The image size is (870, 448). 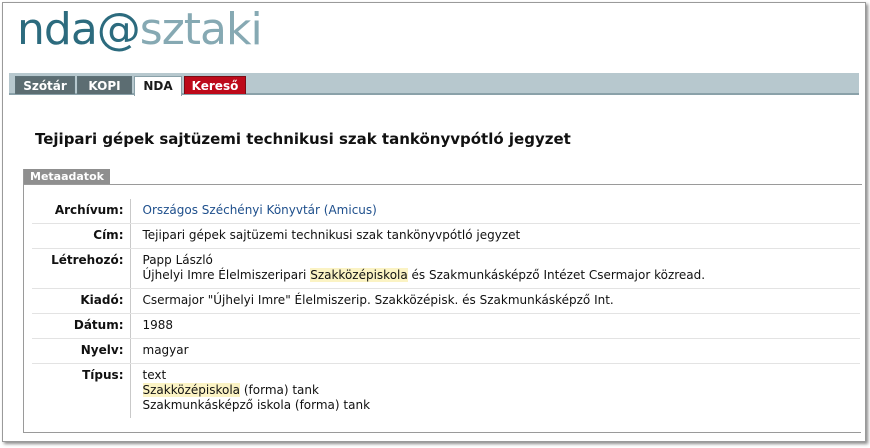 I want to click on field-value-archivum: Országos Széchényi Könyvtár (Amicus), so click(x=495, y=211).